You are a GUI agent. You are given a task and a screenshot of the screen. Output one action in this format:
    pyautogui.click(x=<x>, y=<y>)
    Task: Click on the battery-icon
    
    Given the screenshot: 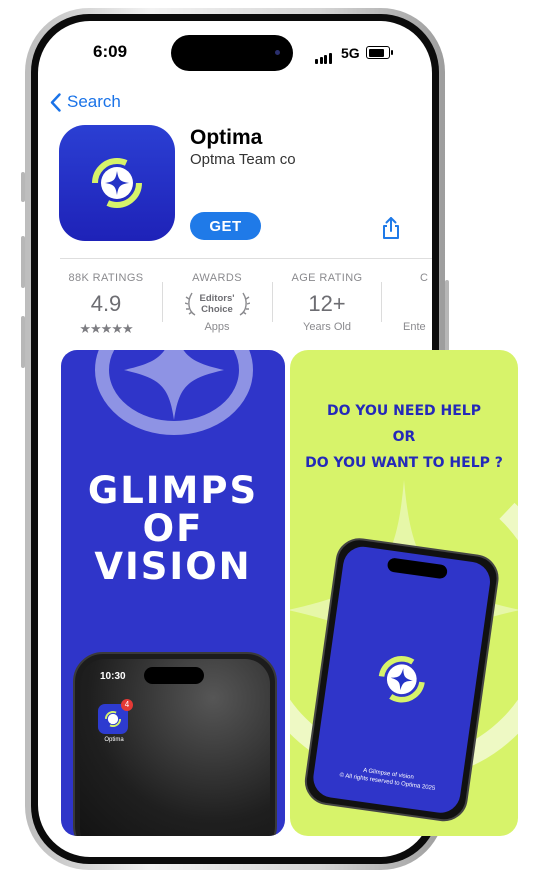 What is the action you would take?
    pyautogui.click(x=378, y=52)
    